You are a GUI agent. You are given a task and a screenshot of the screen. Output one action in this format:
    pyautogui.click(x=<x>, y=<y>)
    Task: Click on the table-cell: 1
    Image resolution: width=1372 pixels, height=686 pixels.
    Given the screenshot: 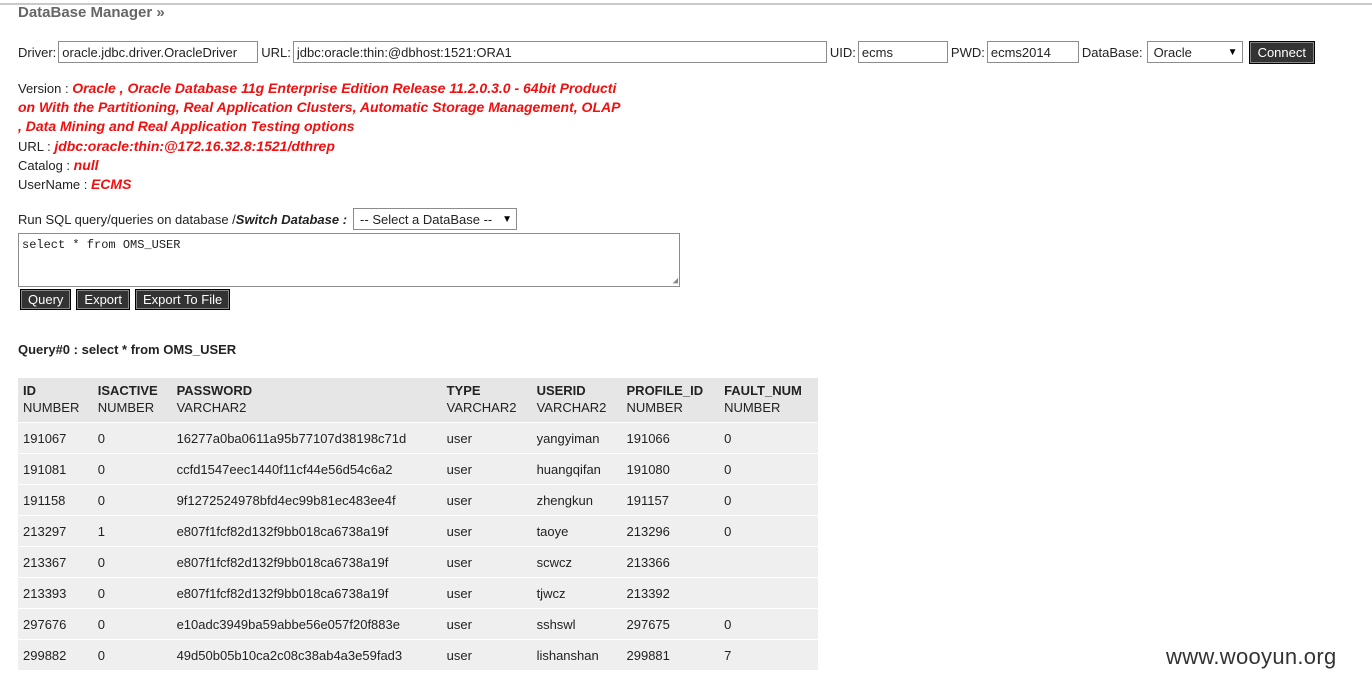 What is the action you would take?
    pyautogui.click(x=132, y=531)
    